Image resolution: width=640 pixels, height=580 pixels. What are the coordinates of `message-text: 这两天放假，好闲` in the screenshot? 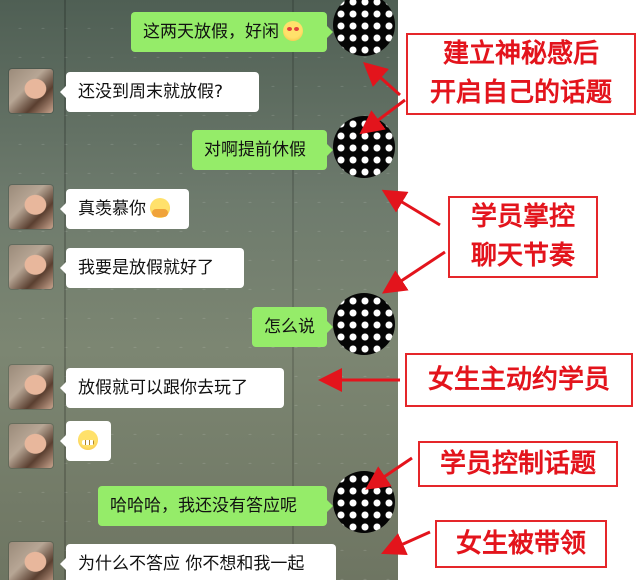 It's located at (211, 32).